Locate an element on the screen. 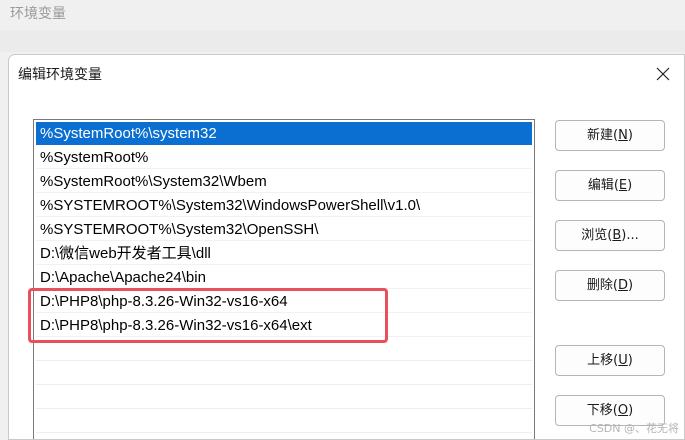 The image size is (685, 440). path-list-item-php: D:\PHP8\php-8.3.26-Win32-vs16-x64 is located at coordinates (284, 301).